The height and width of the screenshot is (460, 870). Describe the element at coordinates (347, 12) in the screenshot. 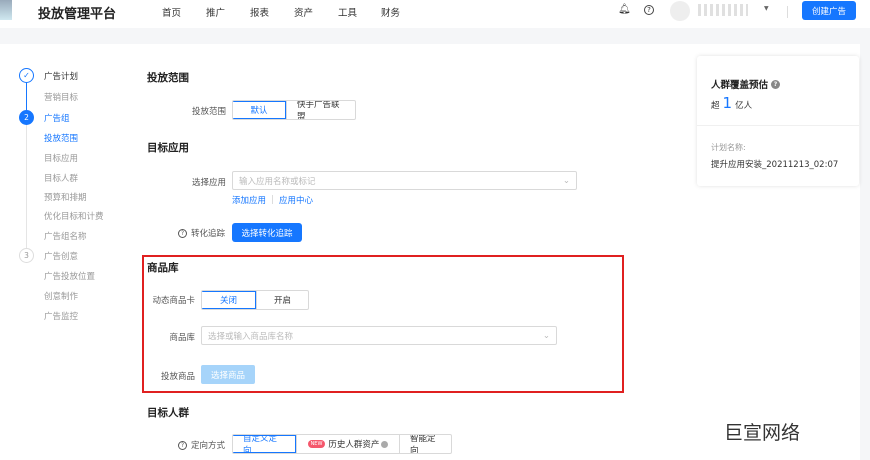

I see `nav-tools: 工具` at that location.